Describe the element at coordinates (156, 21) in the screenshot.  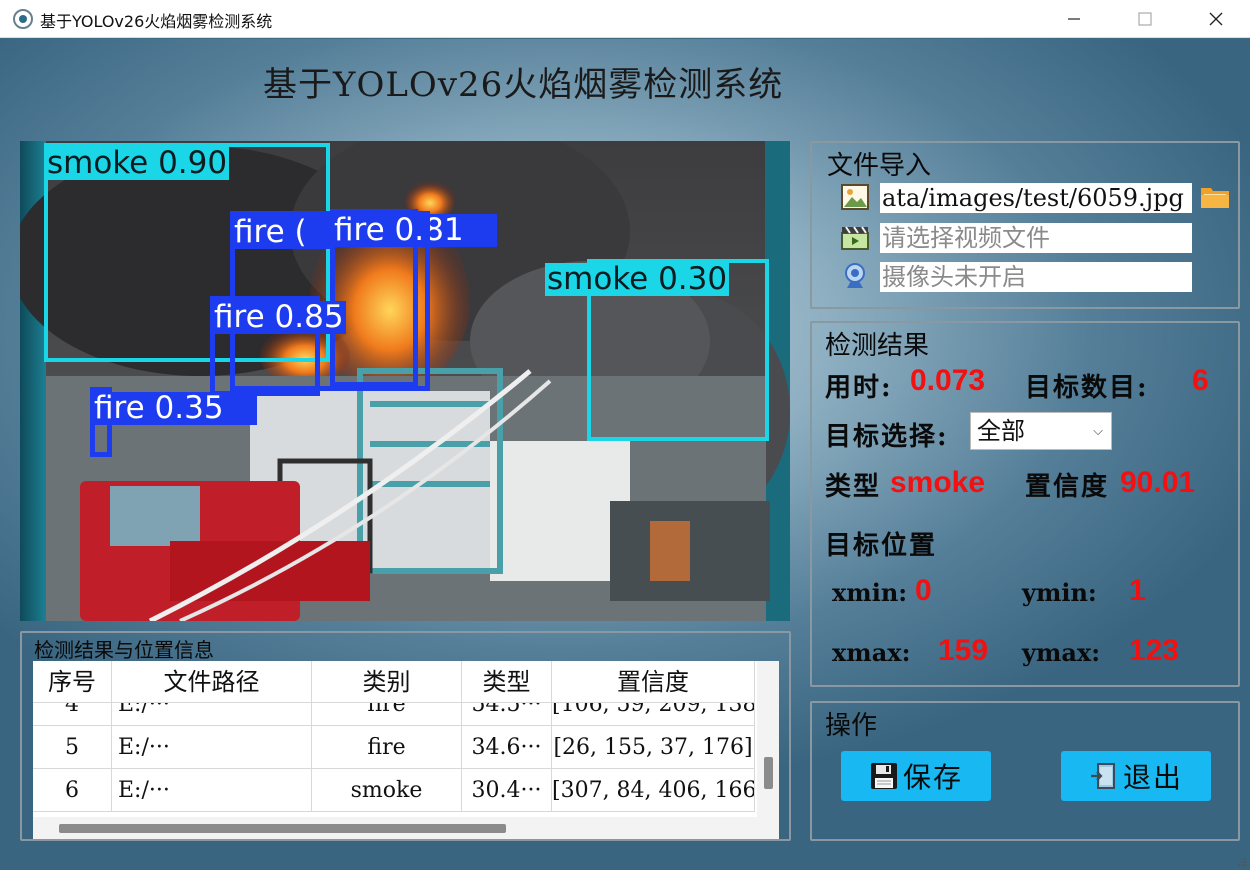
I see `window-title: 基于YOLOv26火焰烟雾检测系统` at that location.